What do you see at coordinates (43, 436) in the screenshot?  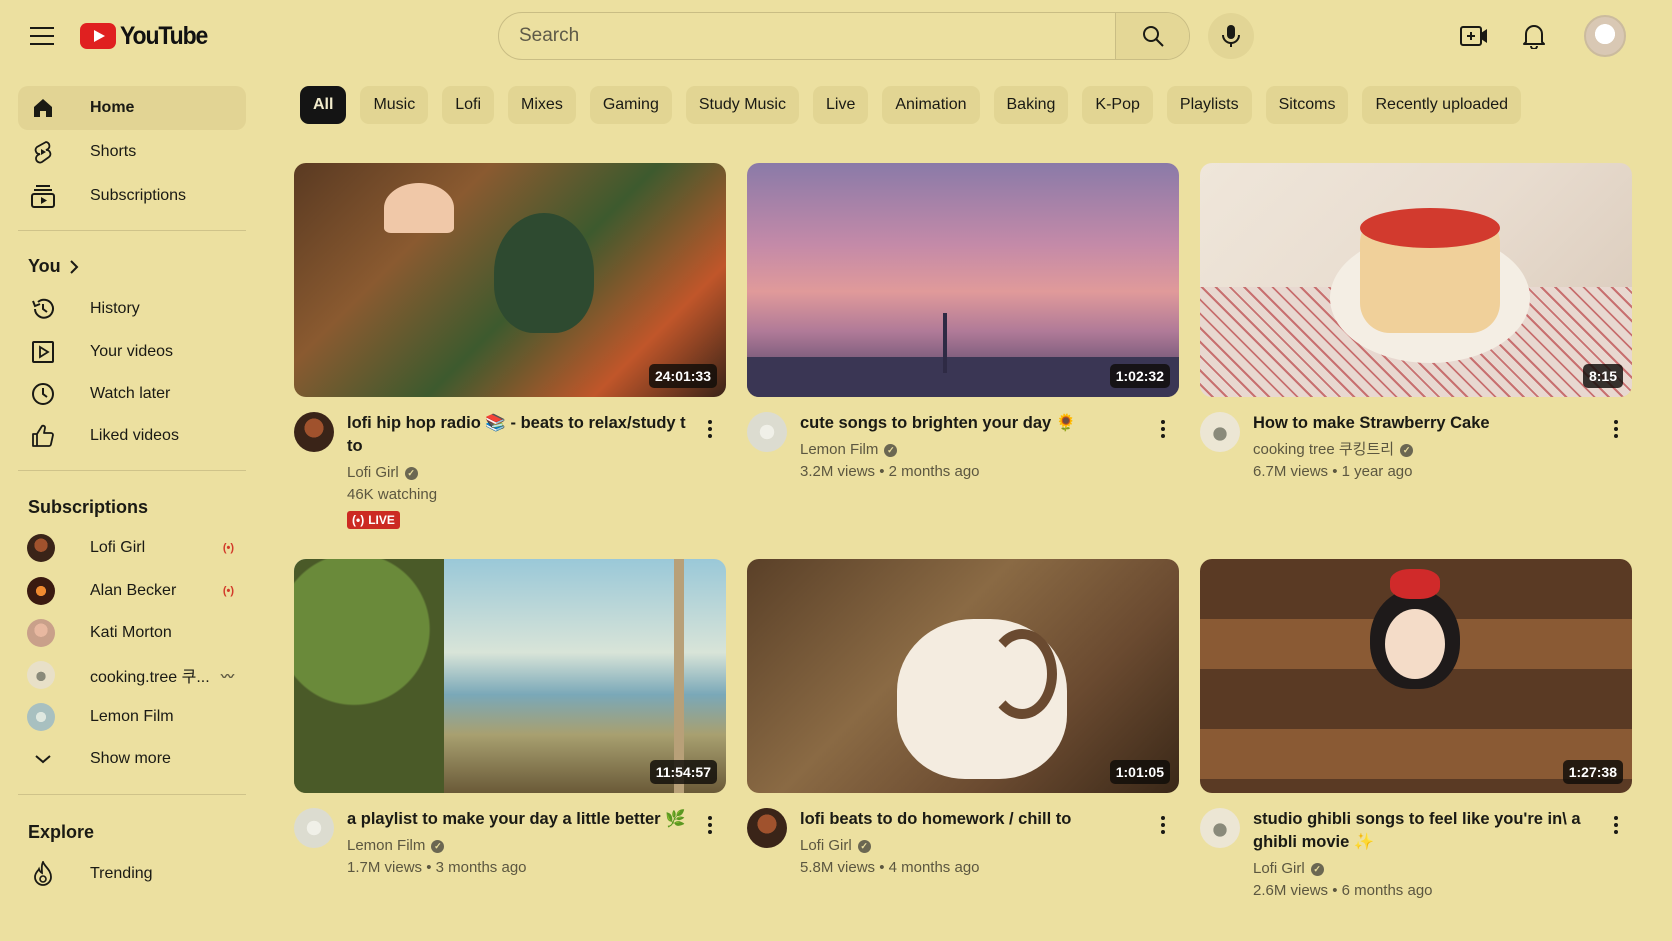 I see `liked-icon` at bounding box center [43, 436].